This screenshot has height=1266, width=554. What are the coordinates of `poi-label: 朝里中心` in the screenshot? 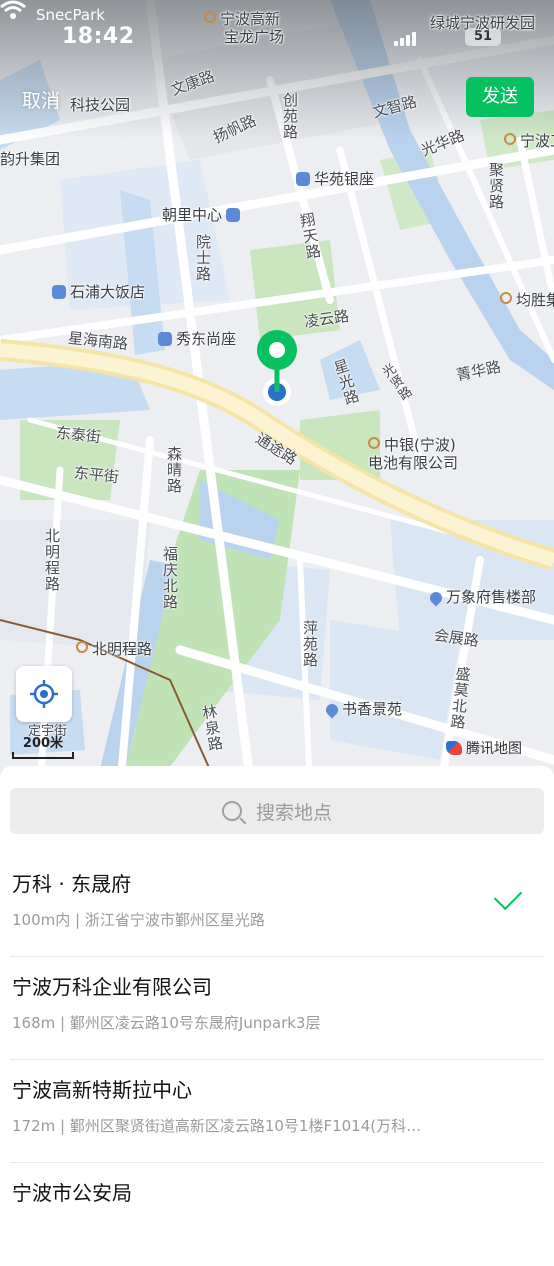 It's located at (203, 214).